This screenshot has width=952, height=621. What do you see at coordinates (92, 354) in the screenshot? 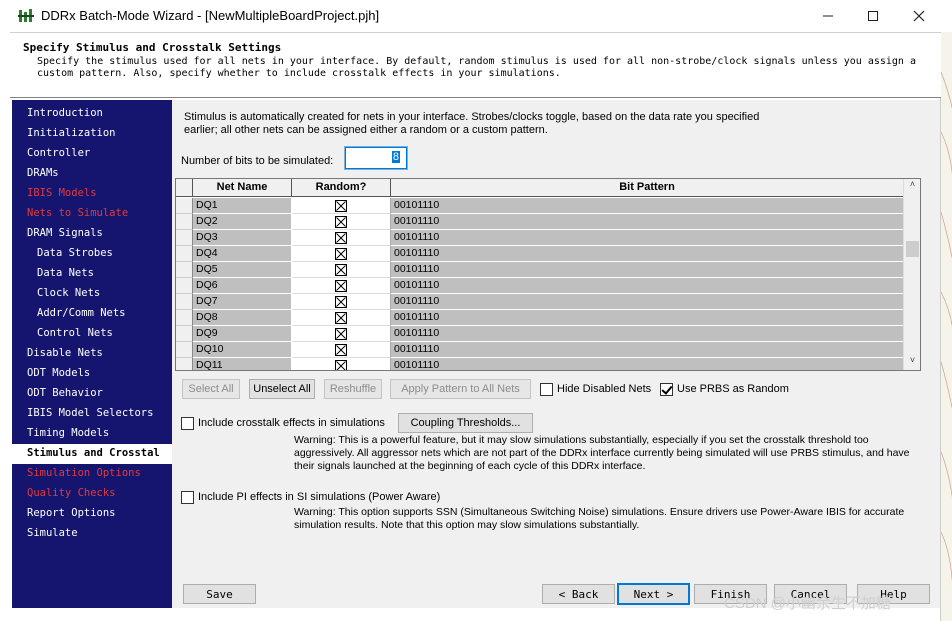
I see `sidebar-item: Disable Nets` at bounding box center [92, 354].